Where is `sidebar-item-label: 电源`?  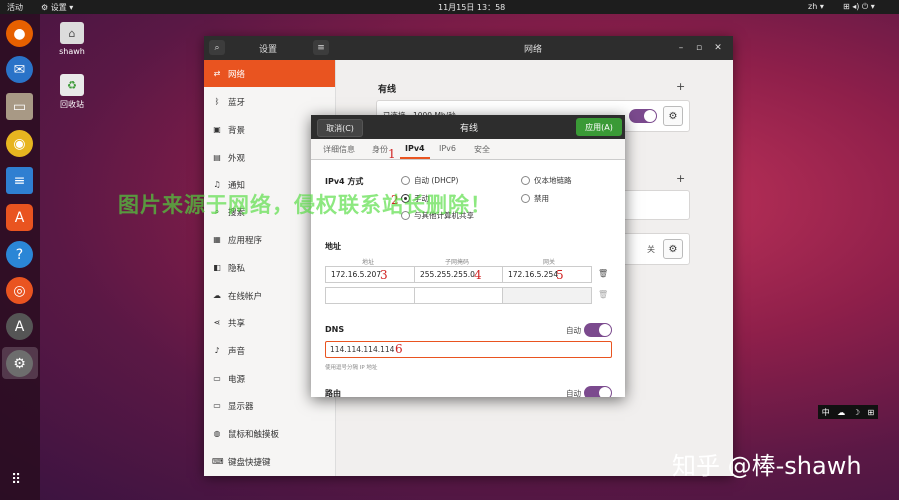
sidebar-item-label: 电源 is located at coordinates (237, 379).